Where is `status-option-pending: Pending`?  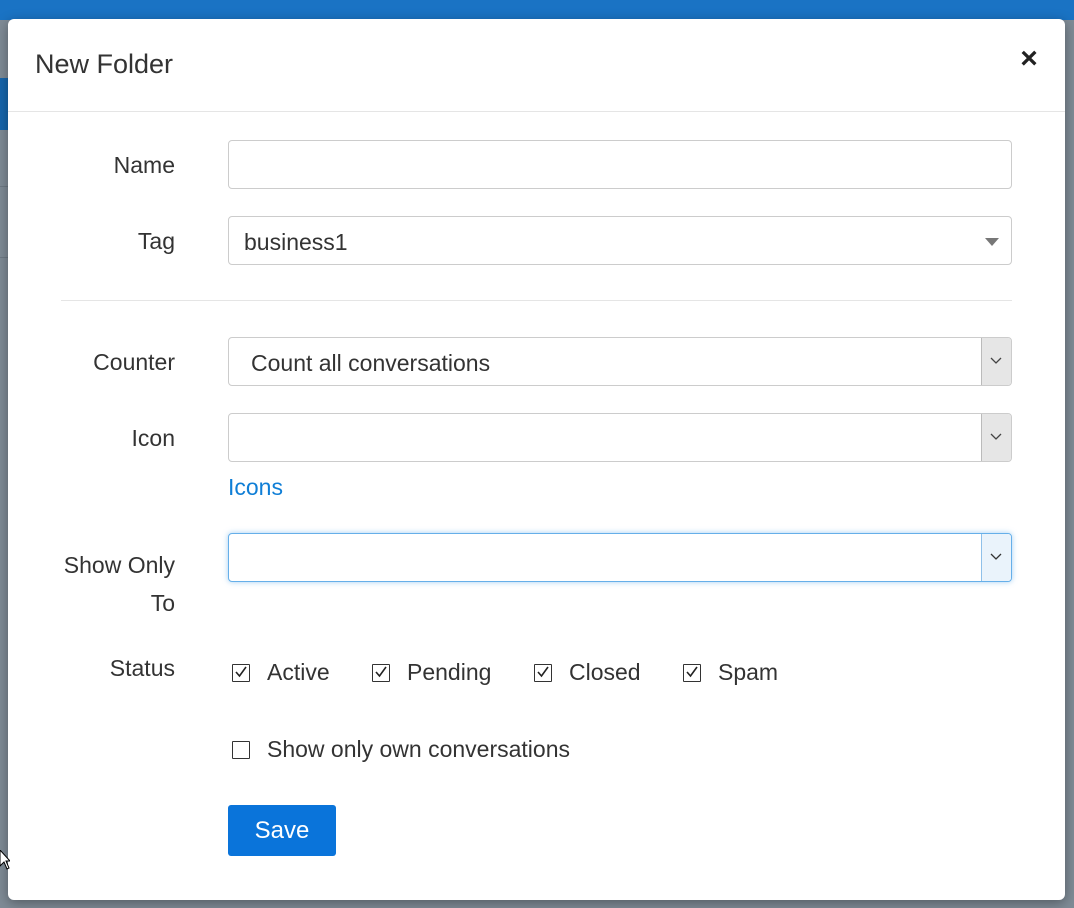
status-option-pending: Pending is located at coordinates (431, 672).